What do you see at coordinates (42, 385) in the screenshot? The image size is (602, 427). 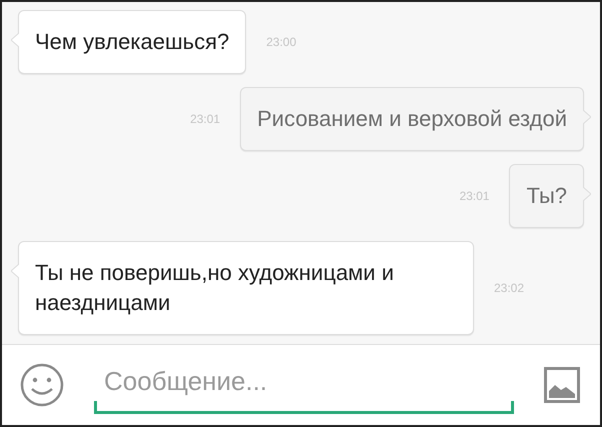 I see `emoji-icon` at bounding box center [42, 385].